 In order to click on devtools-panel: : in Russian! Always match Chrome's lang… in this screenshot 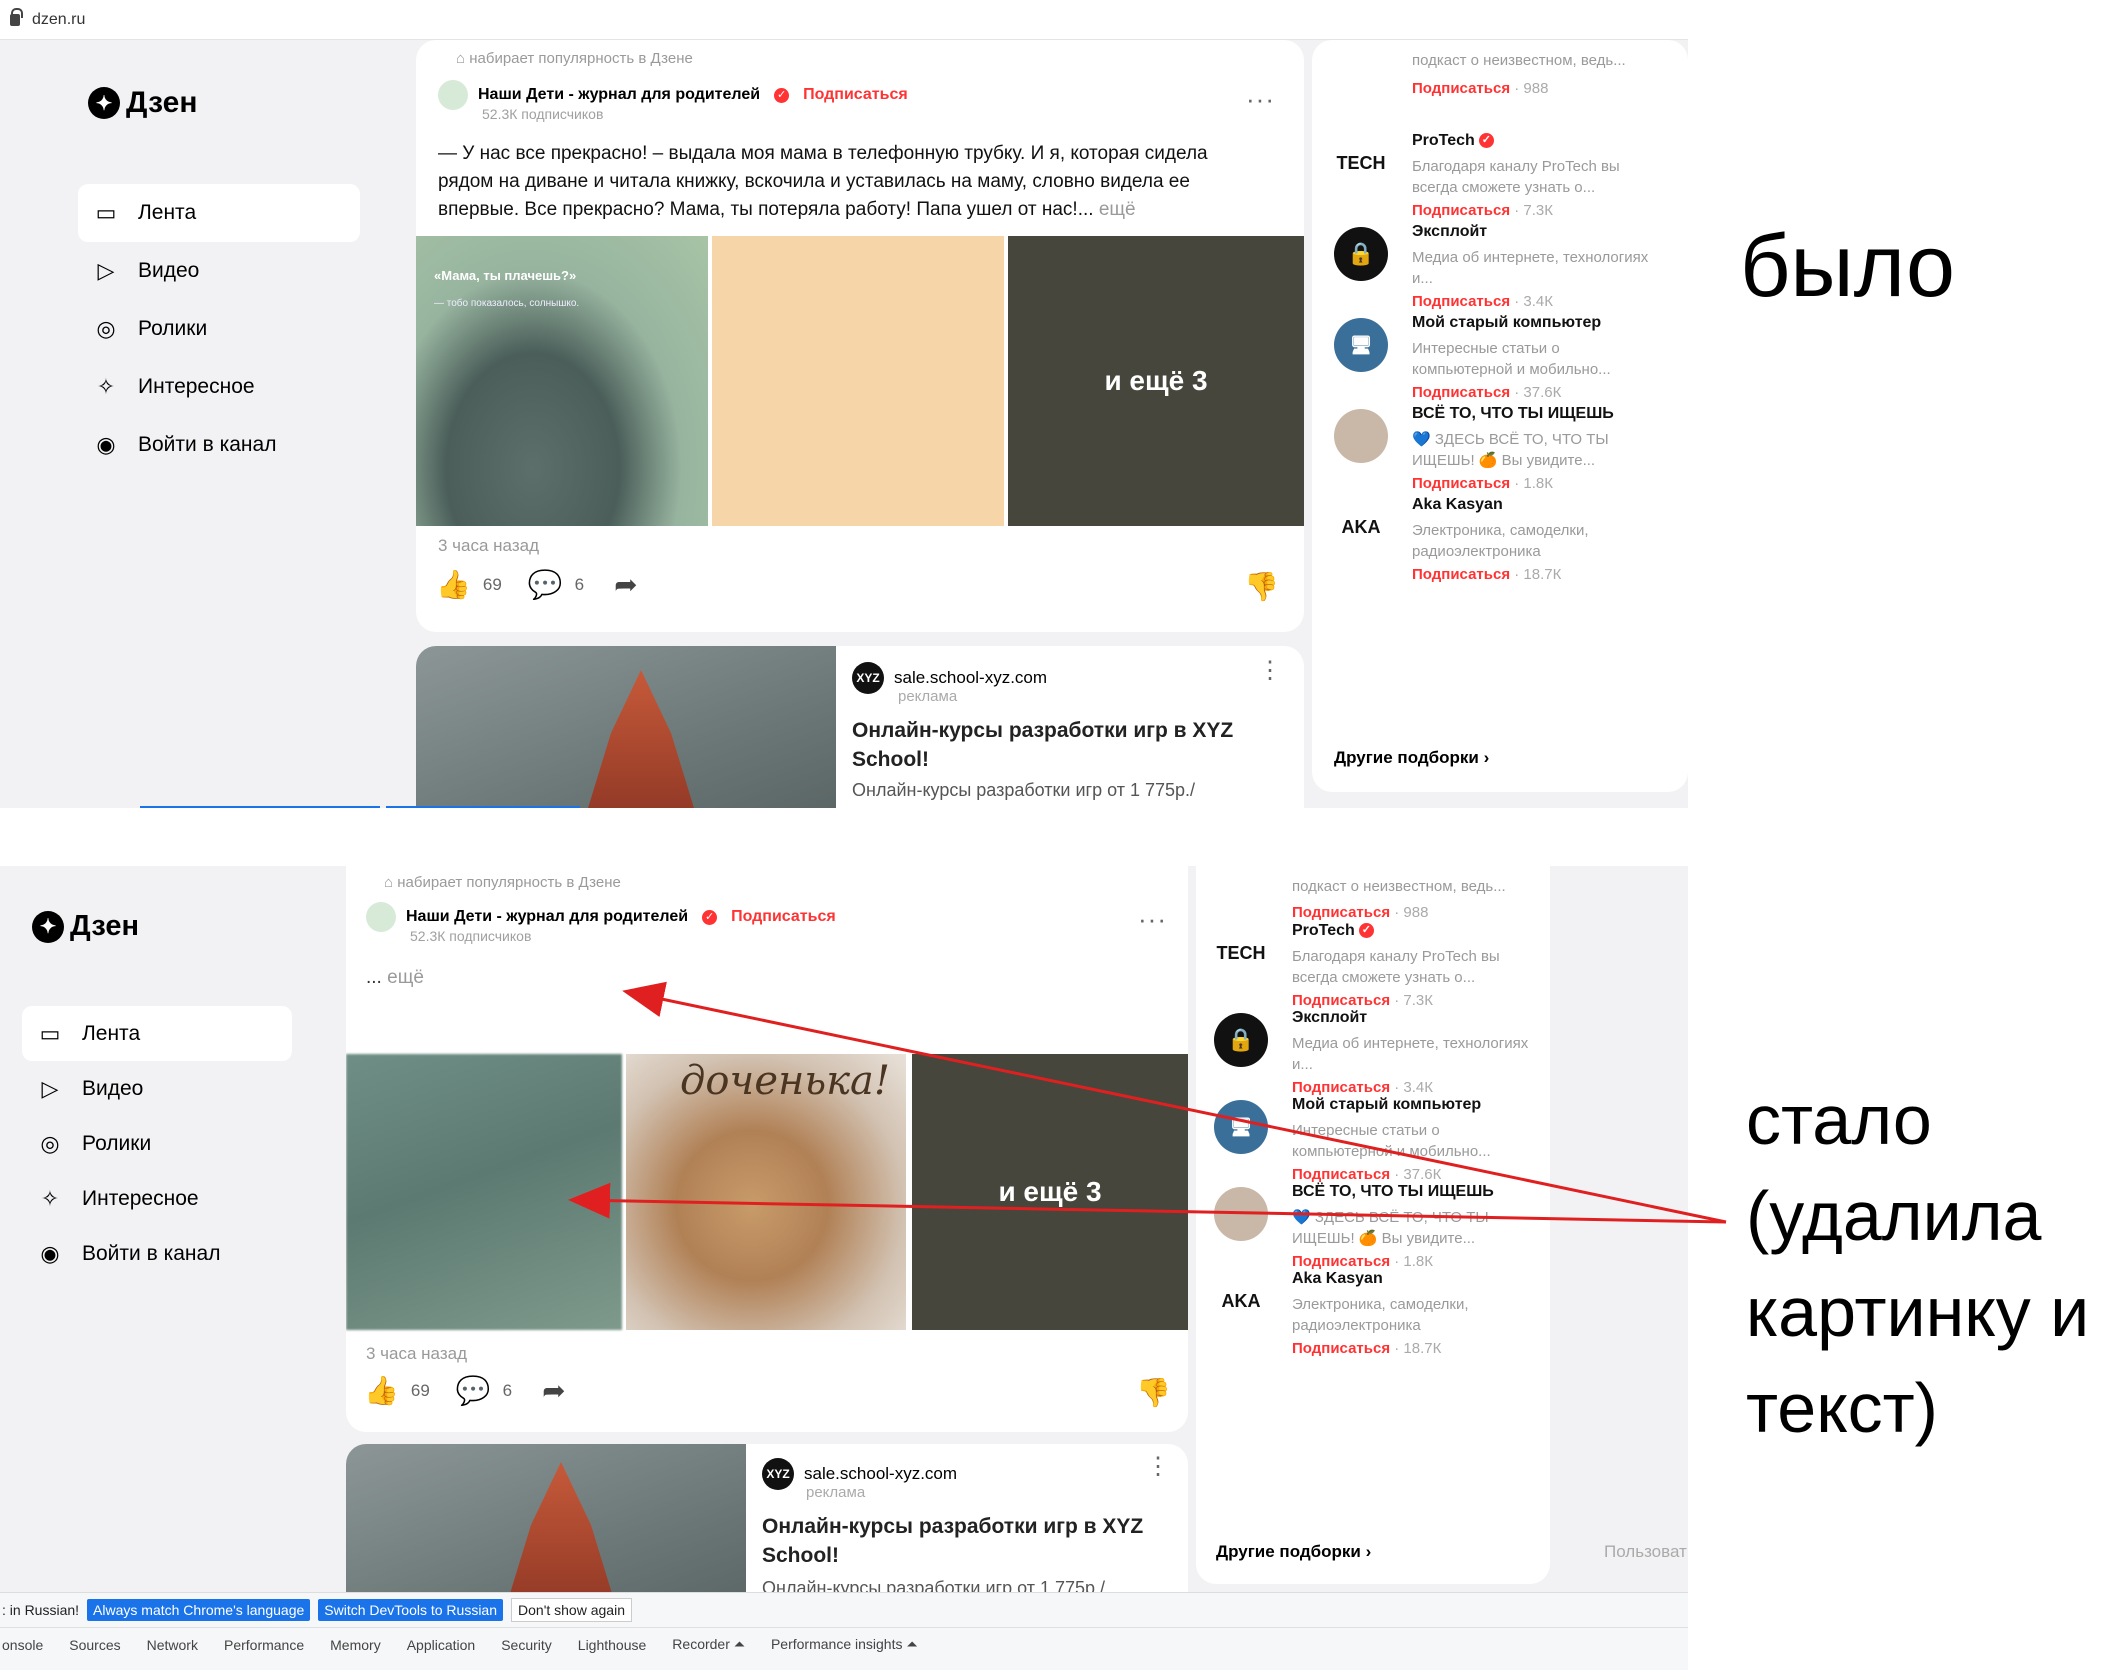, I will do `click(844, 1631)`.